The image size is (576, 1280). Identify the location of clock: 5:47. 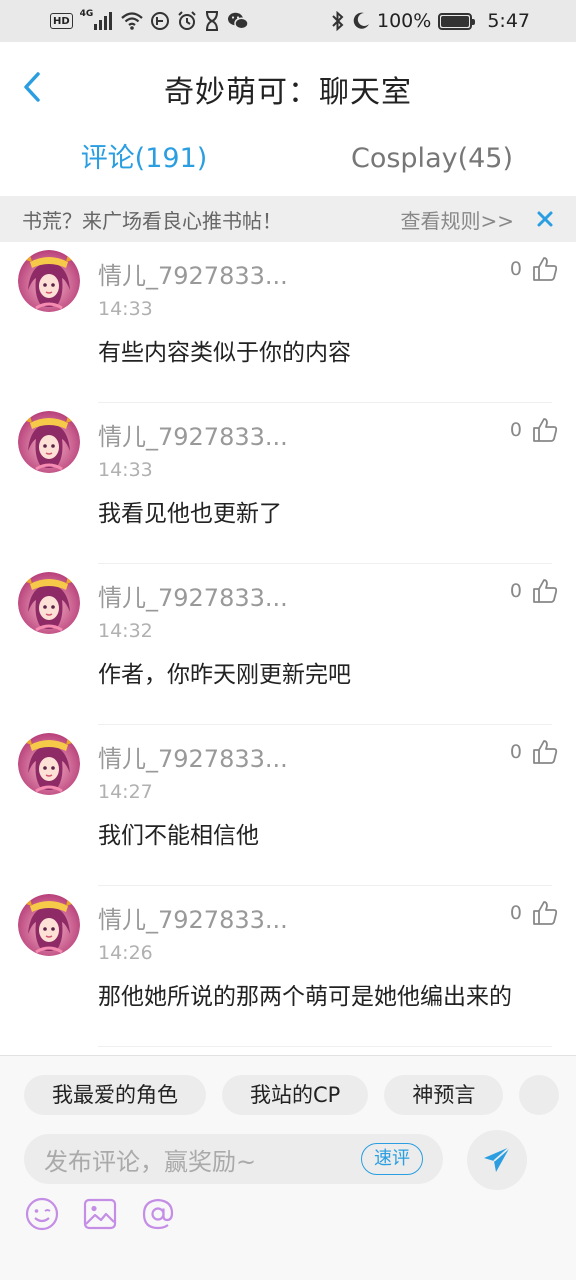
(508, 21).